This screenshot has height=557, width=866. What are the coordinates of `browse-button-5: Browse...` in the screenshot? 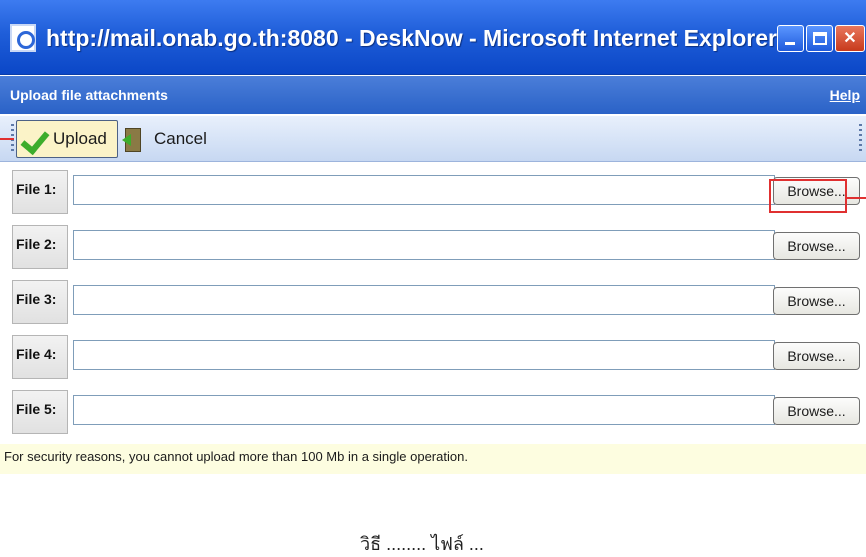 It's located at (816, 411).